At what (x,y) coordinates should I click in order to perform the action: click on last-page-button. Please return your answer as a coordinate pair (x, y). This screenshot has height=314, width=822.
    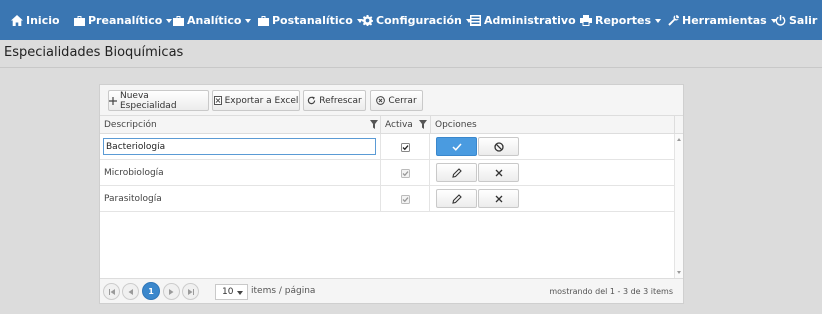
    Looking at the image, I should click on (190, 291).